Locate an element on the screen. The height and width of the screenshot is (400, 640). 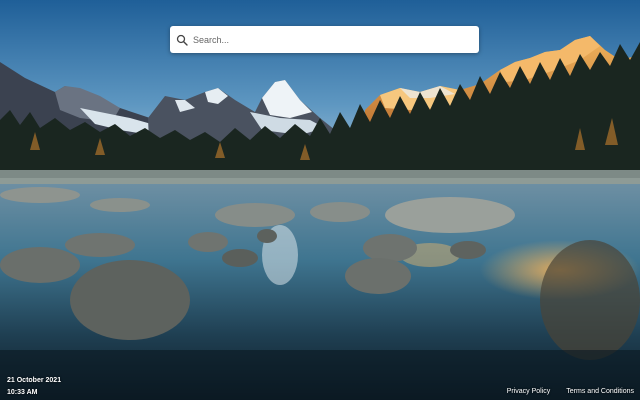
search-icon is located at coordinates (182, 40).